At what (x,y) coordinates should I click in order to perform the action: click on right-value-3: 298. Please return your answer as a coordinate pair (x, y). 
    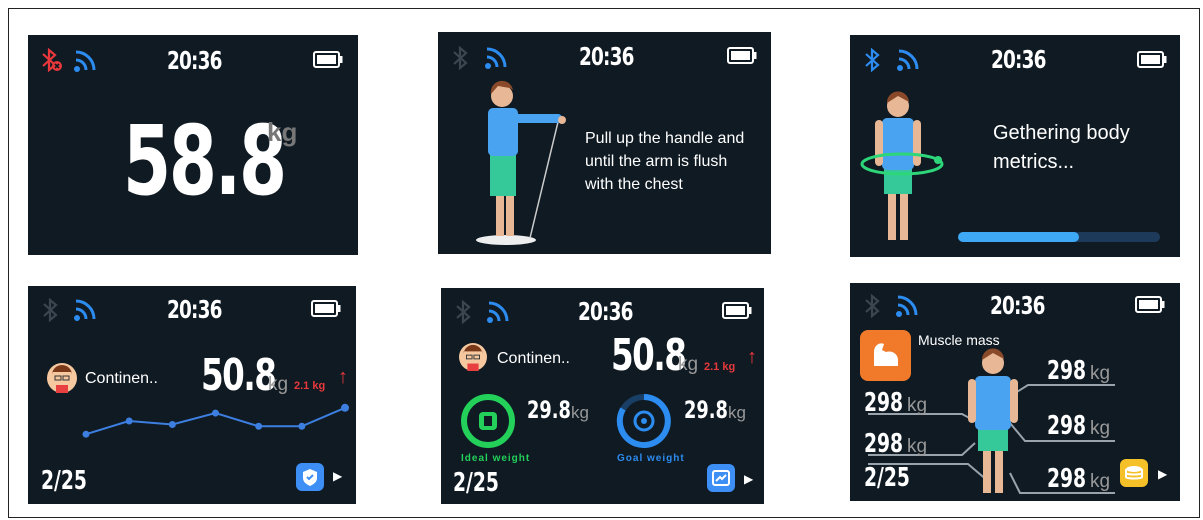
    Looking at the image, I should click on (1067, 479).